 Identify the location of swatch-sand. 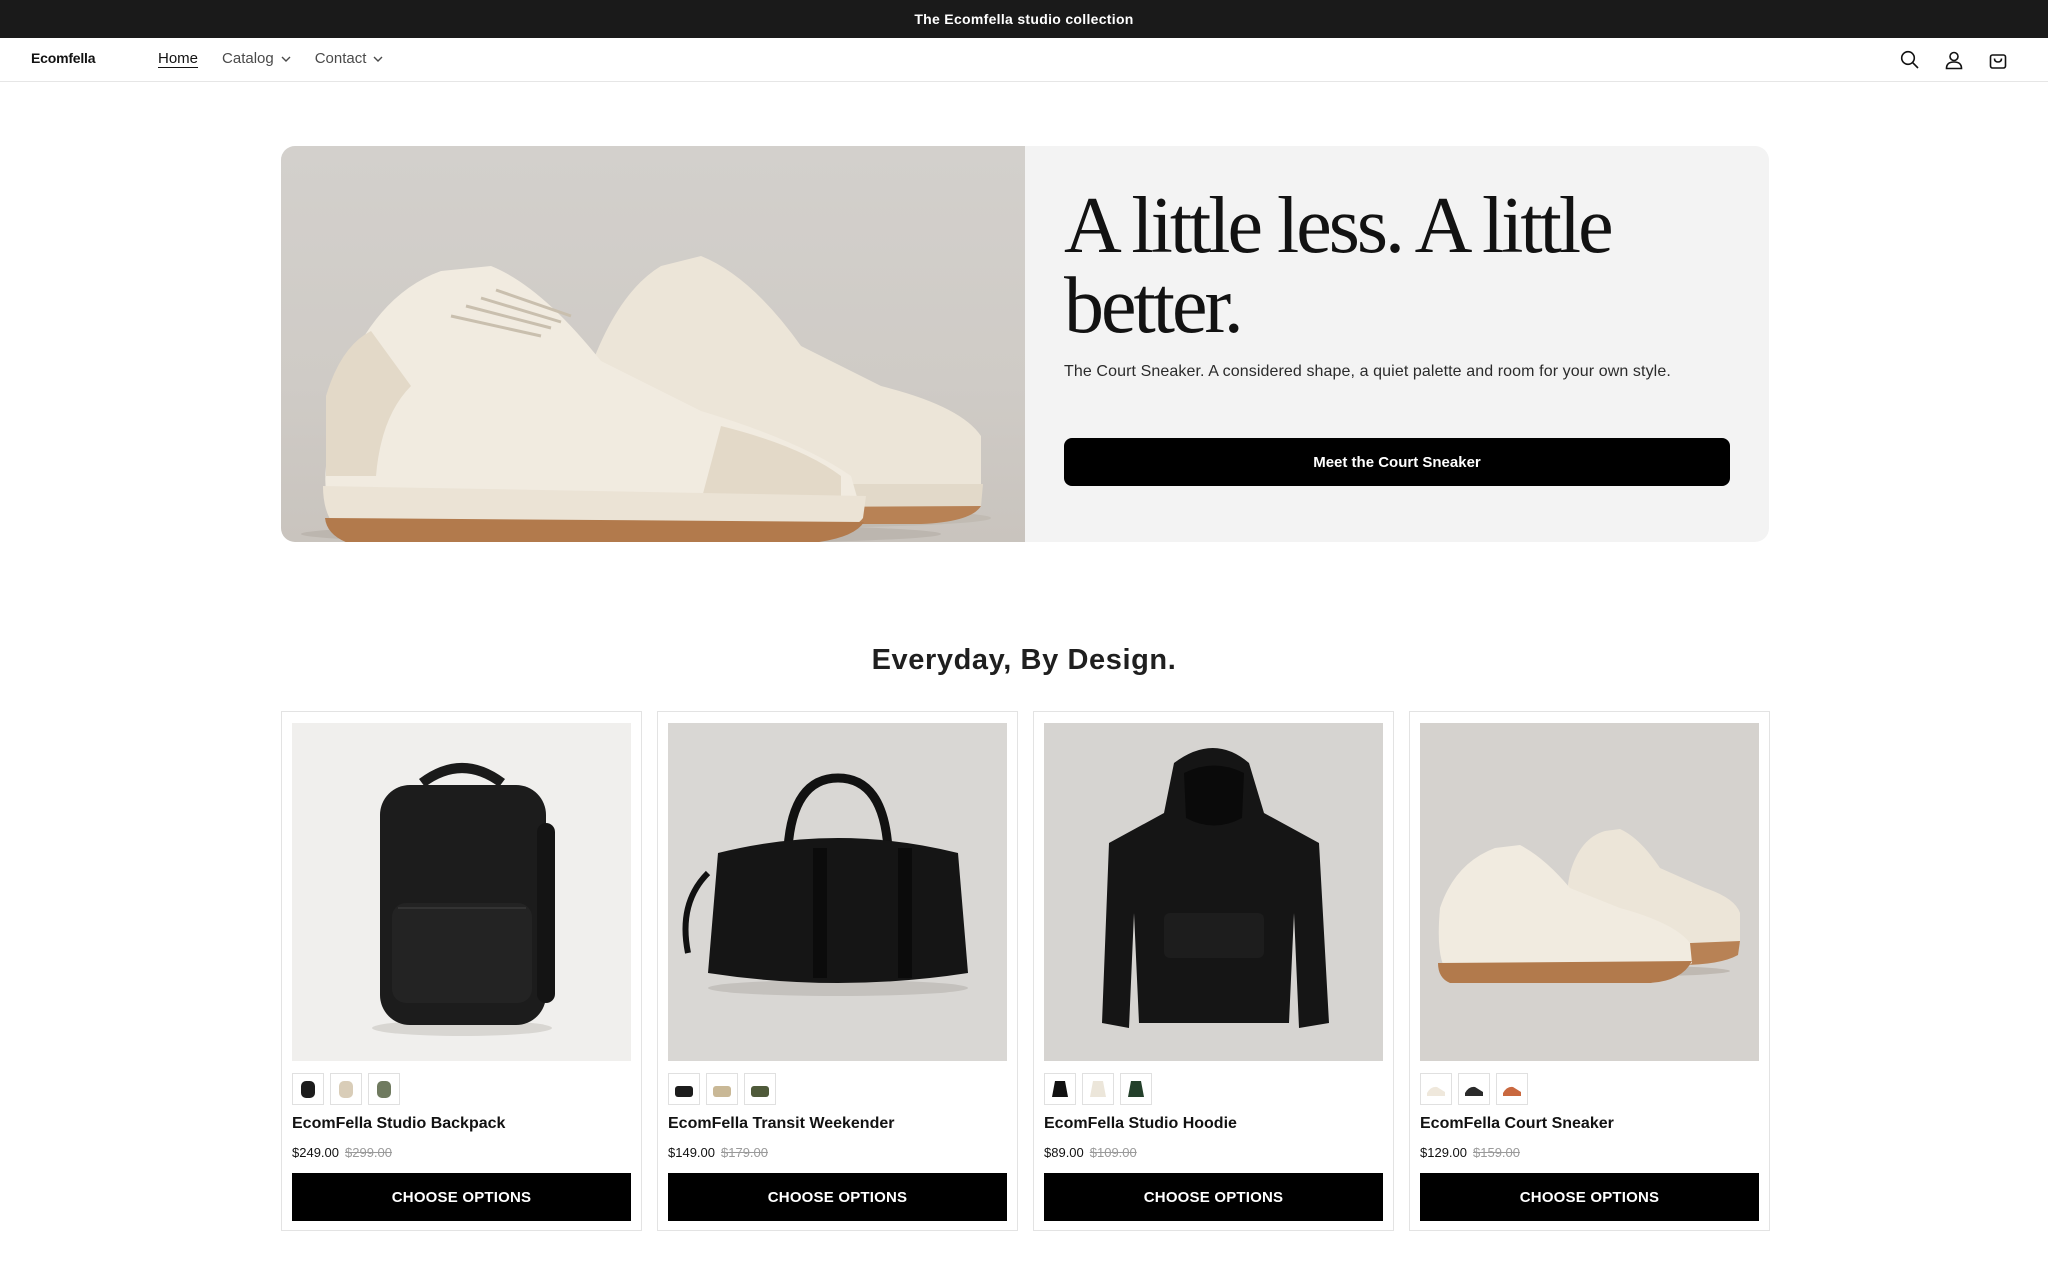
(346, 1089).